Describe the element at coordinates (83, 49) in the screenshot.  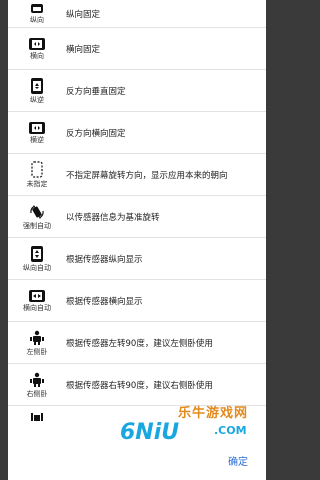
I see `option-description: 横向固定` at that location.